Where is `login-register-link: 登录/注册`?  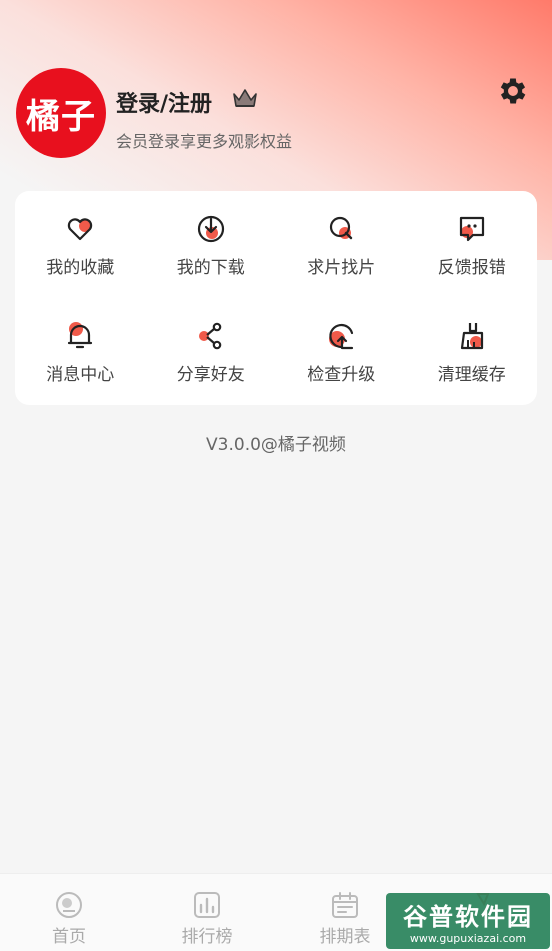
login-register-link: 登录/注册 is located at coordinates (164, 102).